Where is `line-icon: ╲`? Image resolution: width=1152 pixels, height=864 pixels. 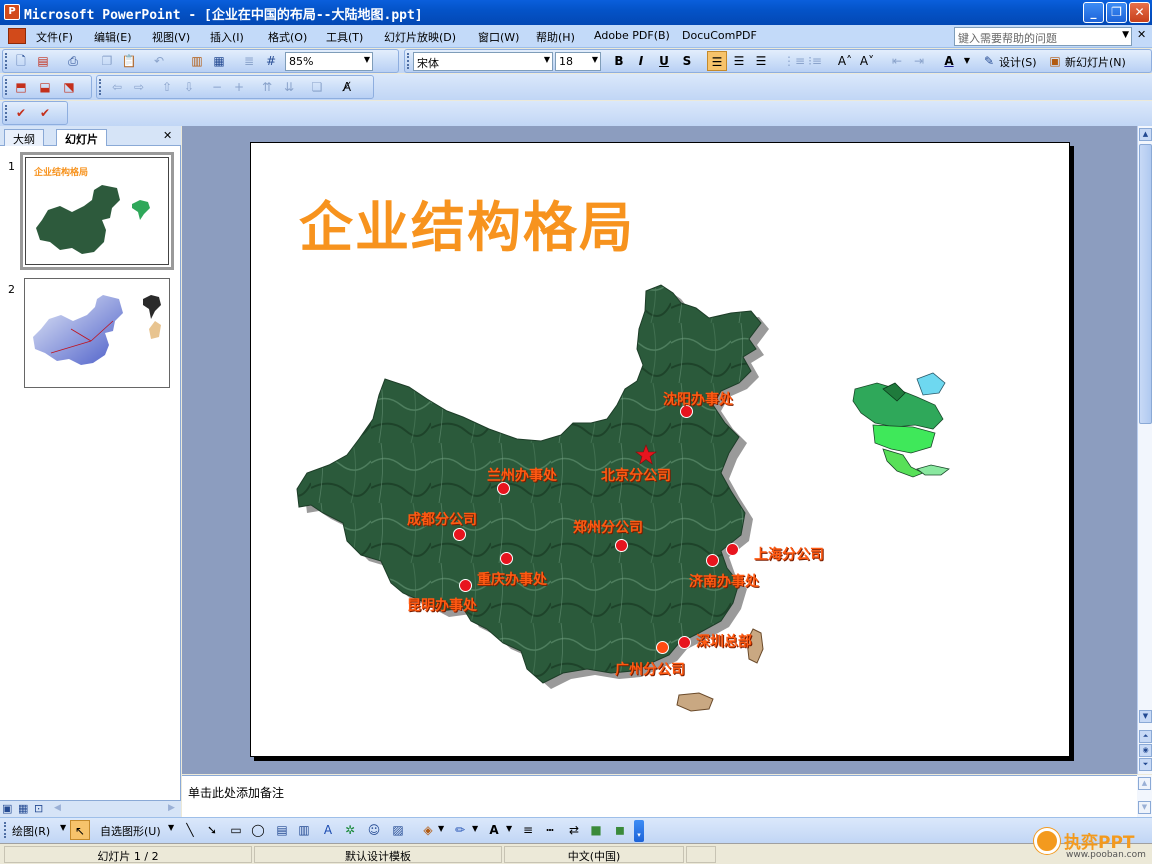 line-icon: ╲ is located at coordinates (190, 830).